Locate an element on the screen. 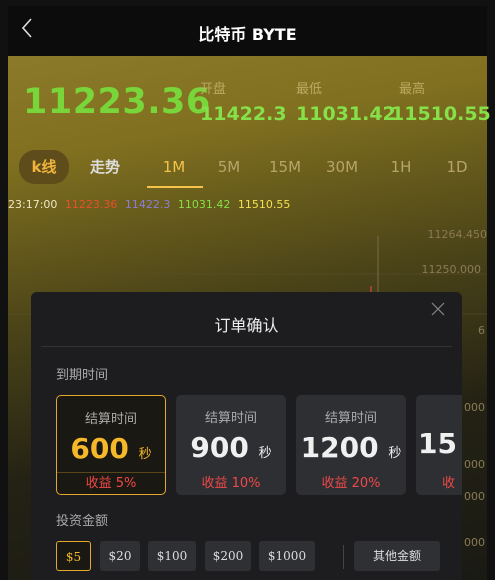 The width and height of the screenshot is (495, 580). expiry-option-600: 结算时间 600 秒 收益 5% is located at coordinates (111, 445).